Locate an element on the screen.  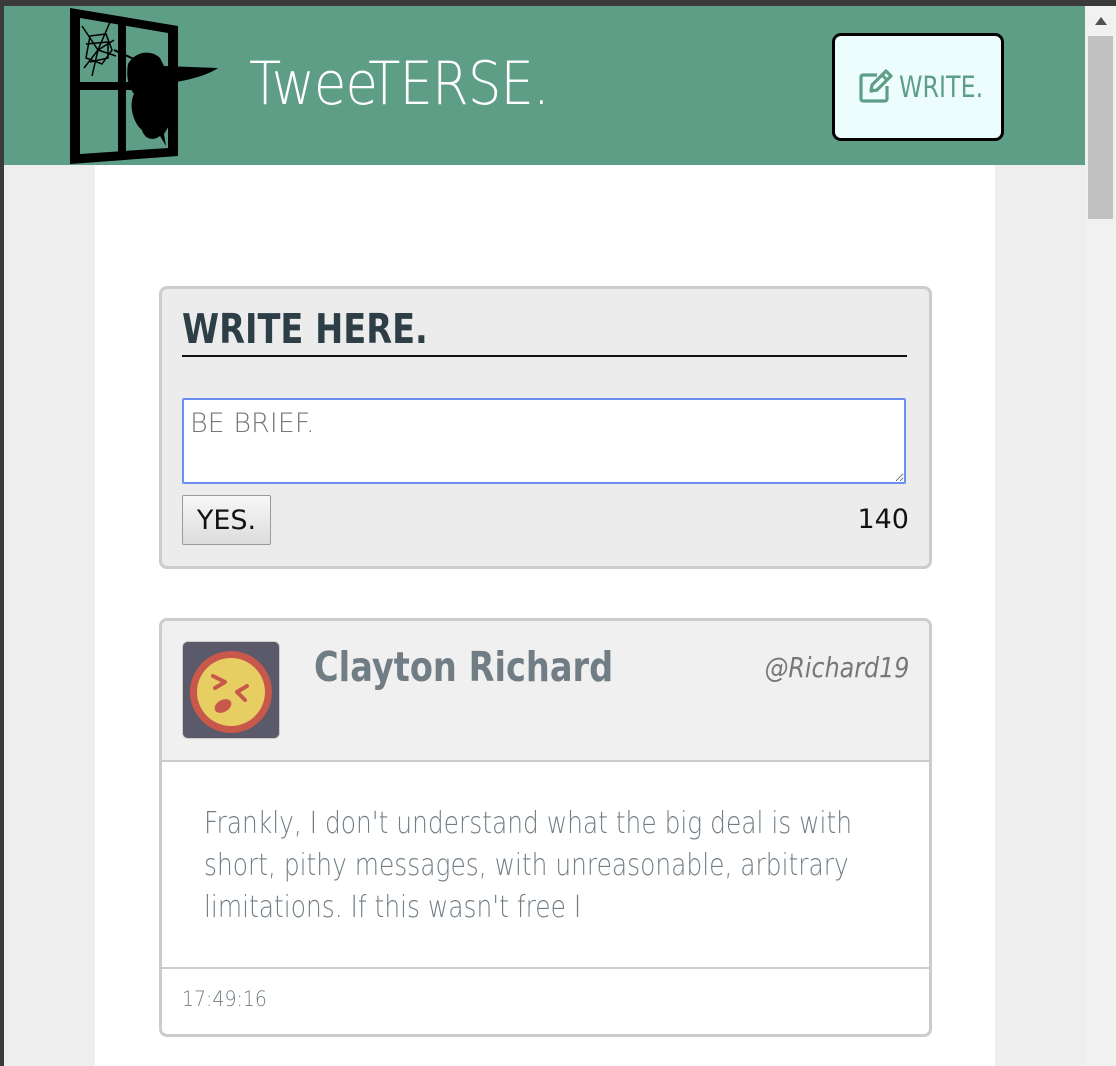
tweet-footer: 17:49:16 is located at coordinates (545, 1000).